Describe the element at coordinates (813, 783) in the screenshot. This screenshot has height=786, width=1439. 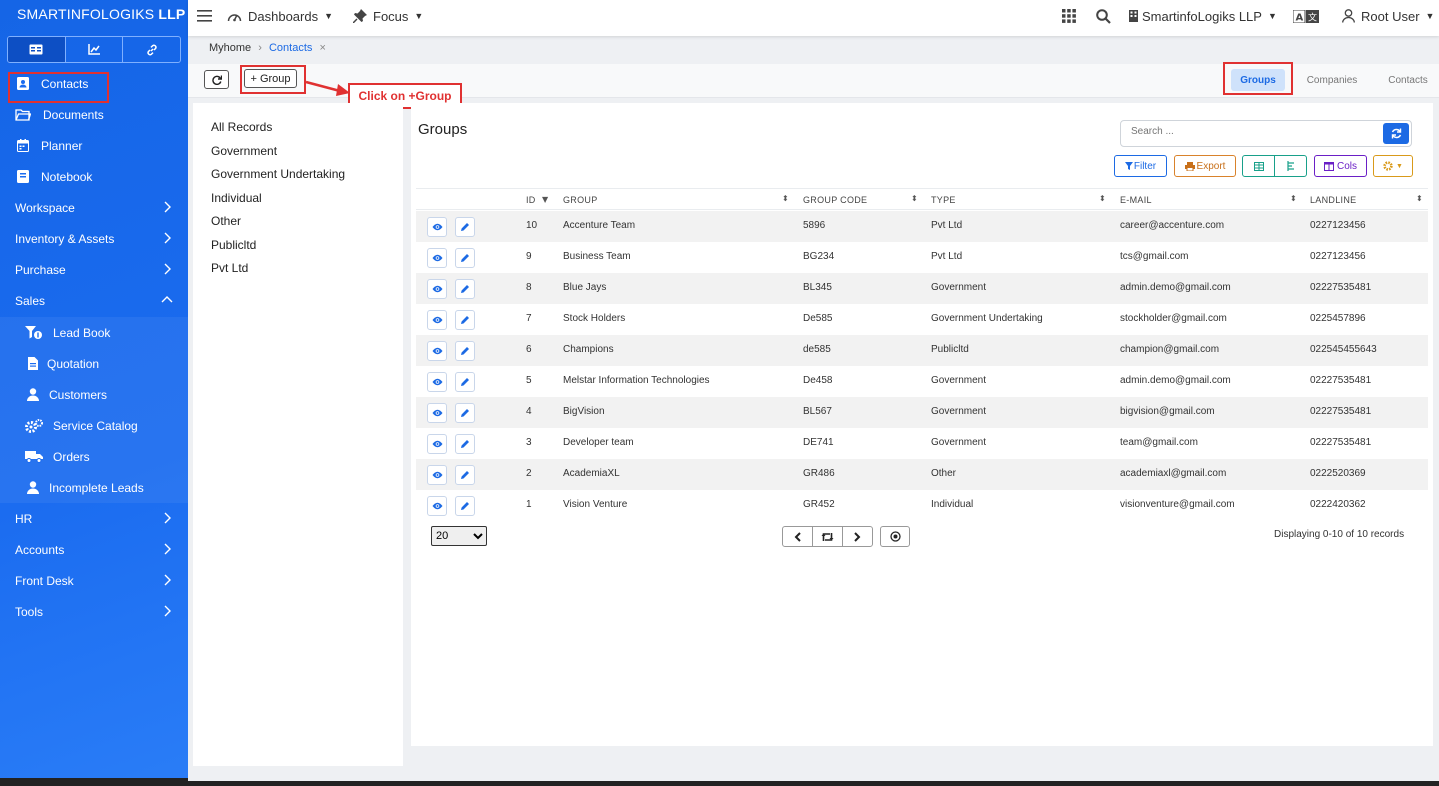
I see `bottom-bar` at that location.